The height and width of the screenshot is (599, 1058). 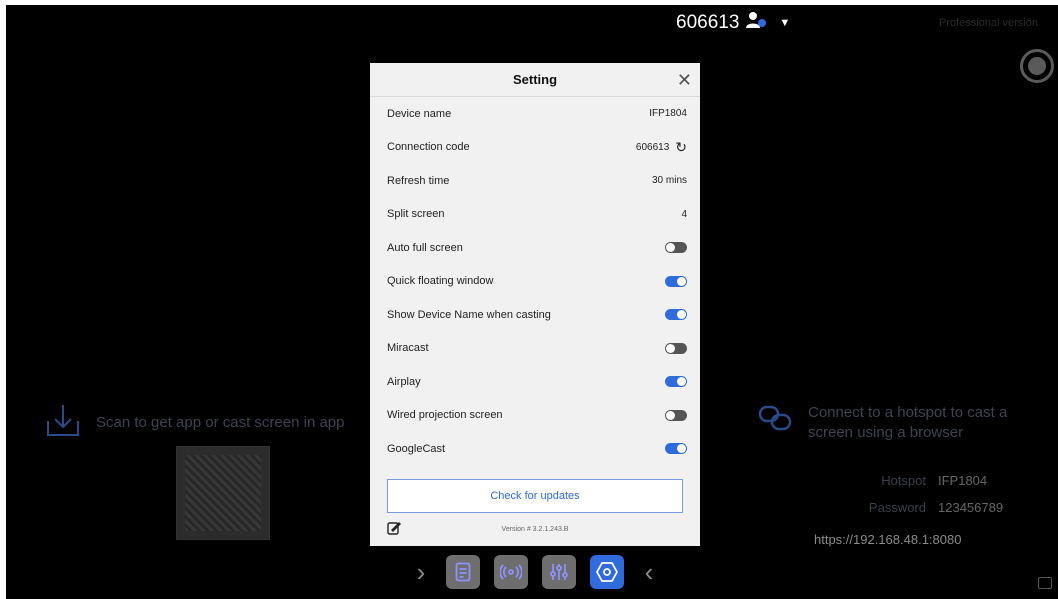 What do you see at coordinates (404, 381) in the screenshot?
I see `setting-label: Airplay` at bounding box center [404, 381].